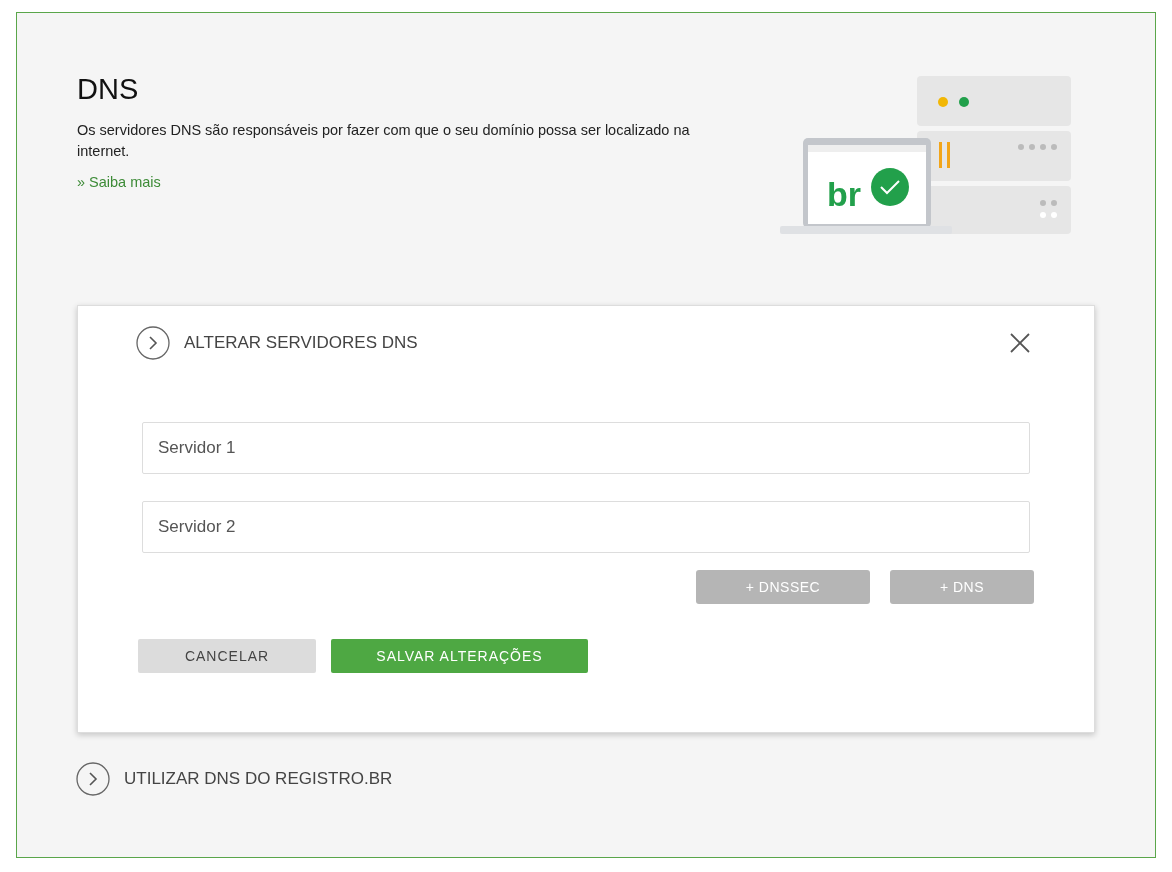 Image resolution: width=1172 pixels, height=872 pixels. I want to click on server-input-field: Servidor 2, so click(586, 527).